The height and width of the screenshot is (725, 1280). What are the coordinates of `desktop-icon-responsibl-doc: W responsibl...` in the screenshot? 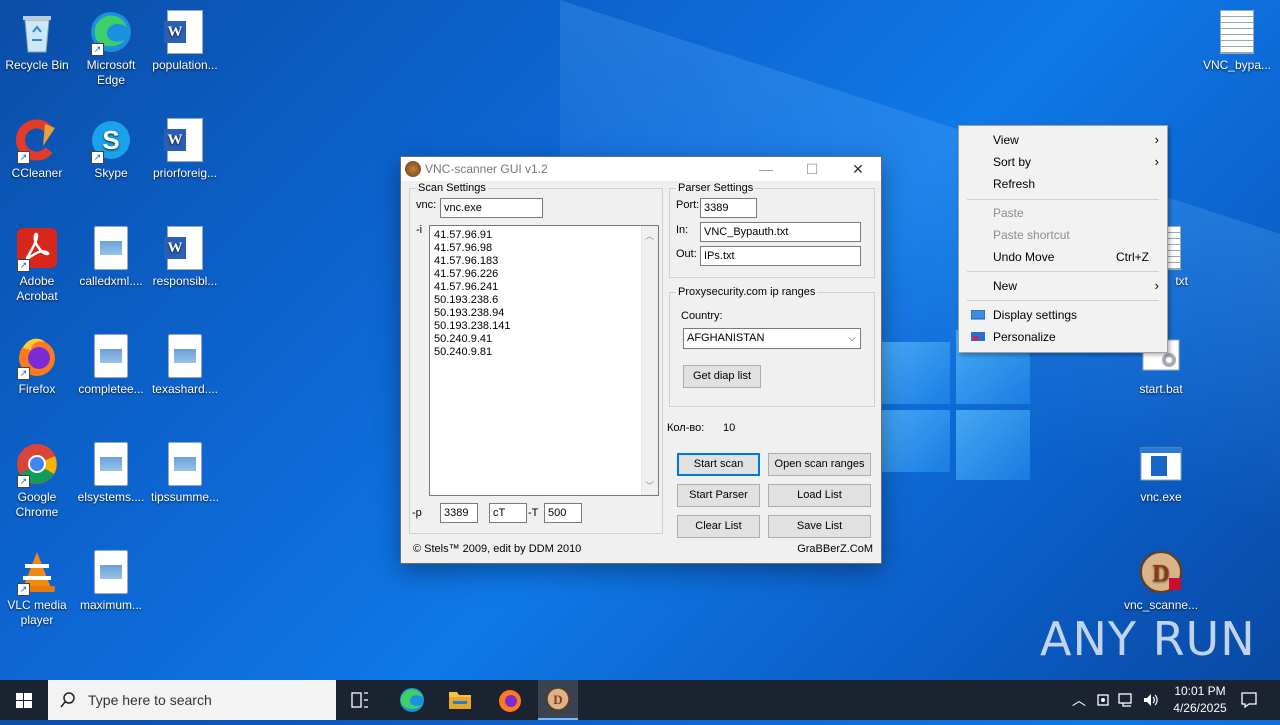 It's located at (185, 257).